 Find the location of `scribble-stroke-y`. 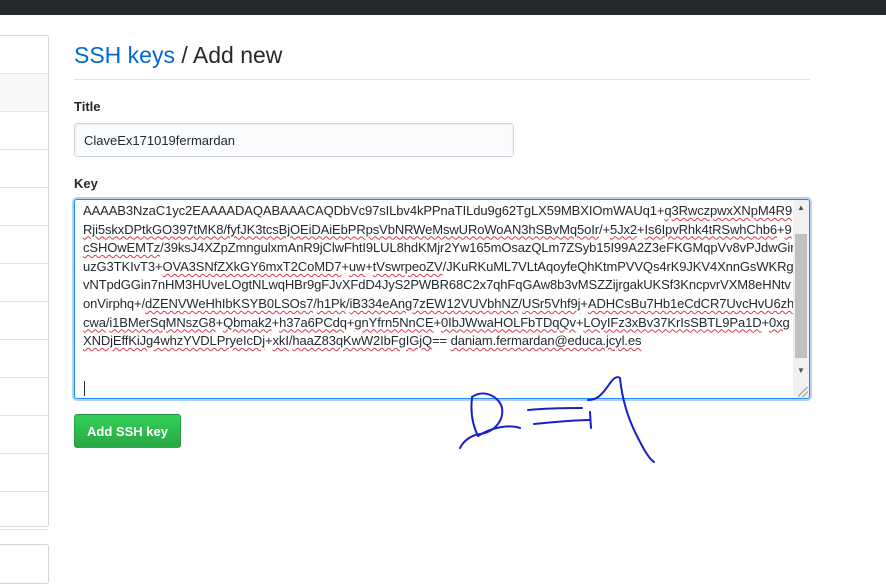

scribble-stroke-y is located at coordinates (621, 419).